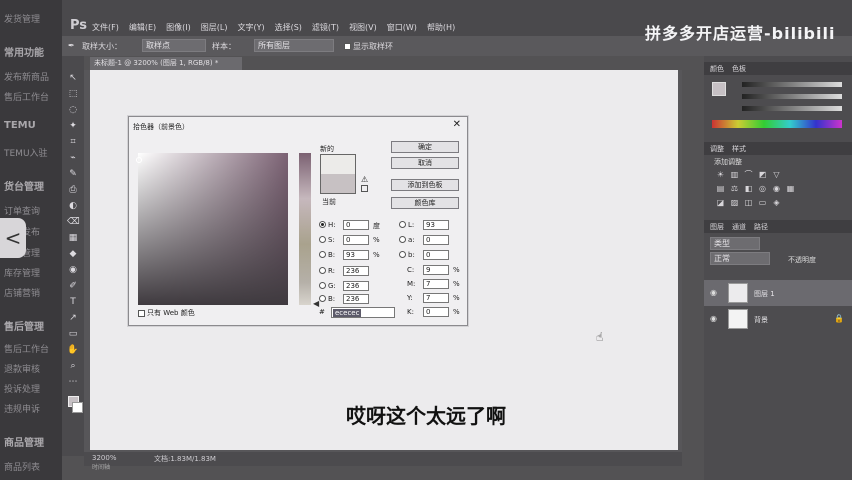 The width and height of the screenshot is (852, 480). I want to click on collapse-sidebar-button: <, so click(13, 238).